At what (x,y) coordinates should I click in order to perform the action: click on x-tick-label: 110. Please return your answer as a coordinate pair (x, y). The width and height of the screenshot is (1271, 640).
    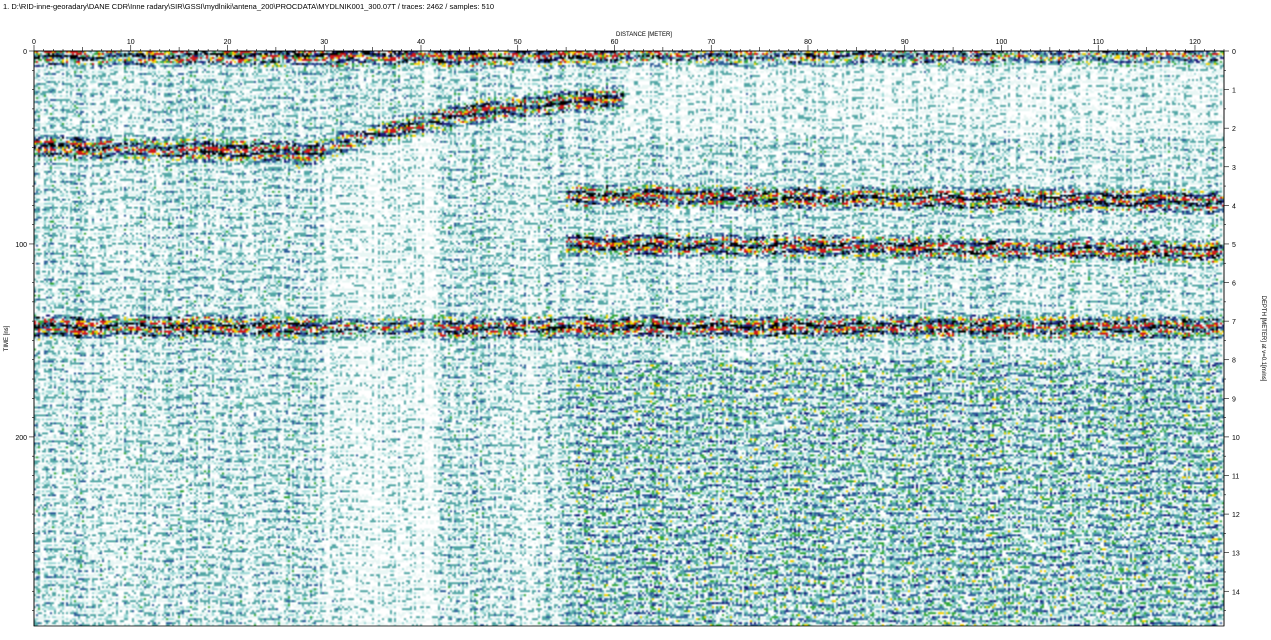
    Looking at the image, I should click on (1098, 42).